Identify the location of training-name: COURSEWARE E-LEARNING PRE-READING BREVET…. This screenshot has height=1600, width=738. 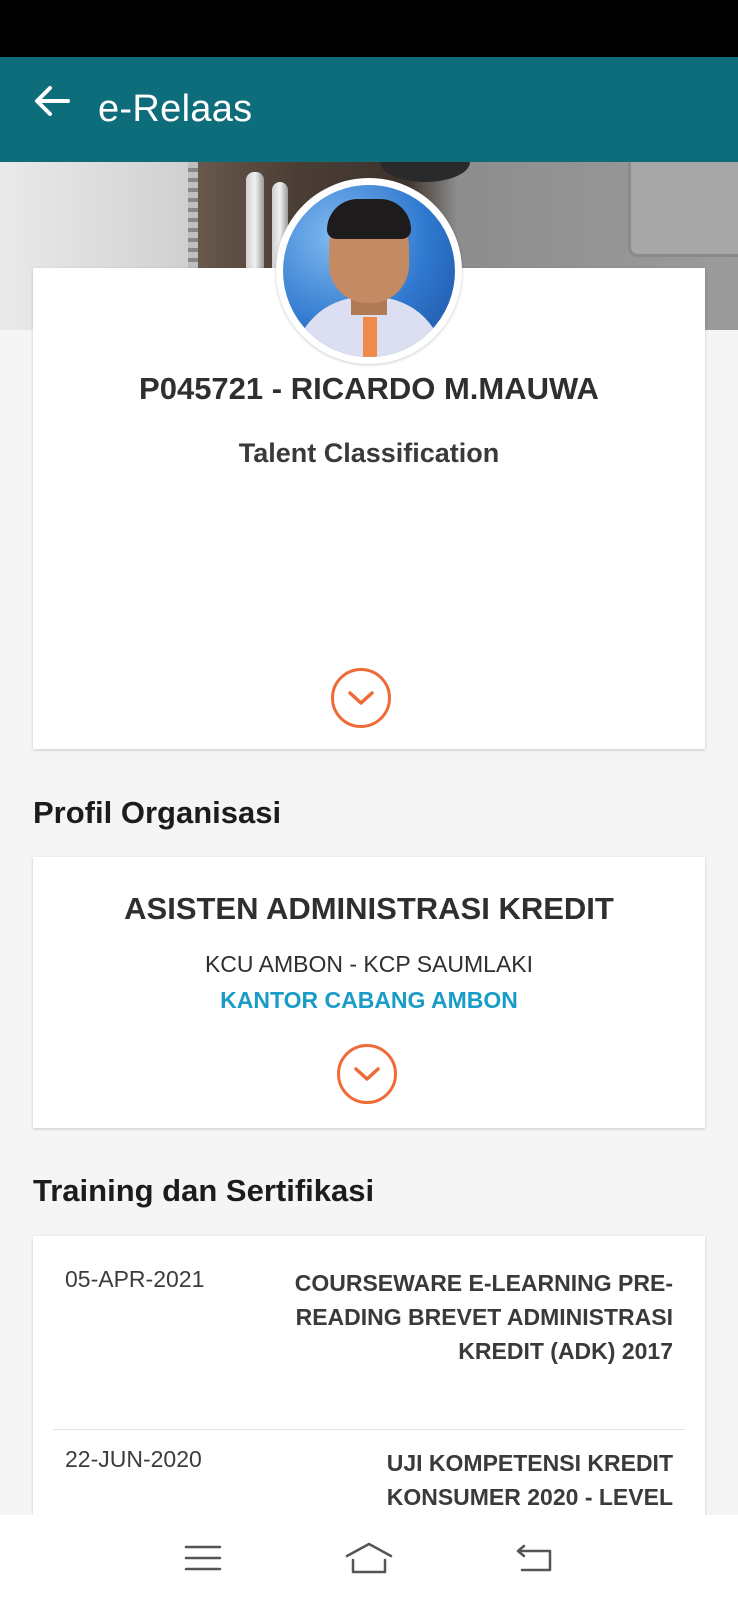
(483, 1317).